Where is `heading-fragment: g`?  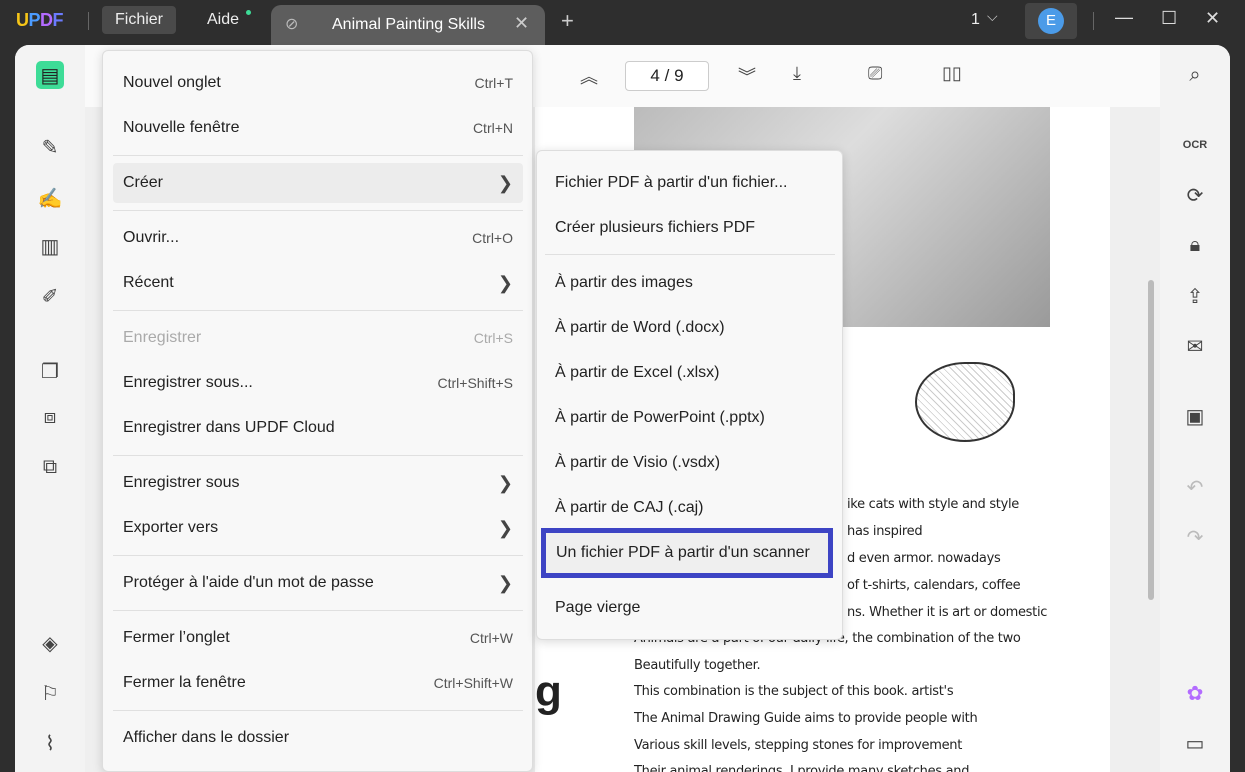 heading-fragment: g is located at coordinates (548, 691).